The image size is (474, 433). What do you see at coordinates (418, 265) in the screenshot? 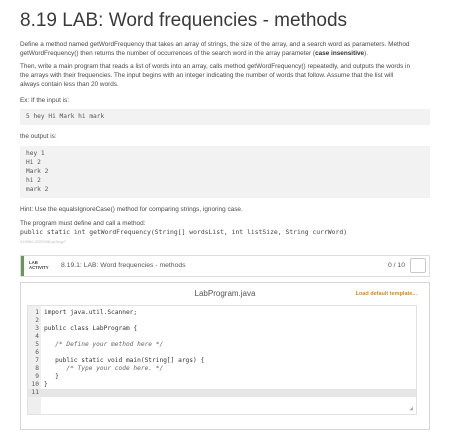
I see `score-badge-icon` at bounding box center [418, 265].